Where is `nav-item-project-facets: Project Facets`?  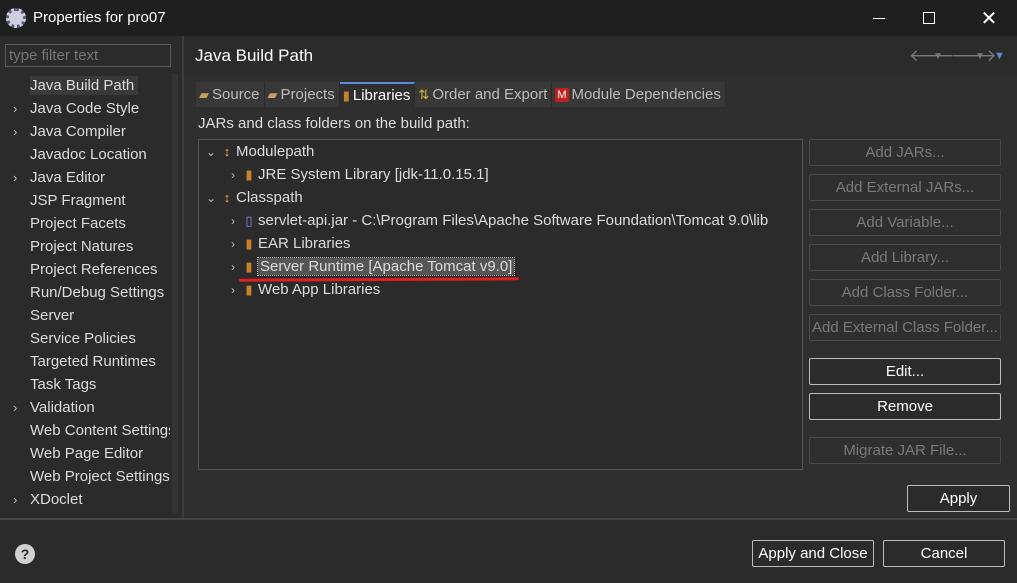 nav-item-project-facets: Project Facets is located at coordinates (87, 223).